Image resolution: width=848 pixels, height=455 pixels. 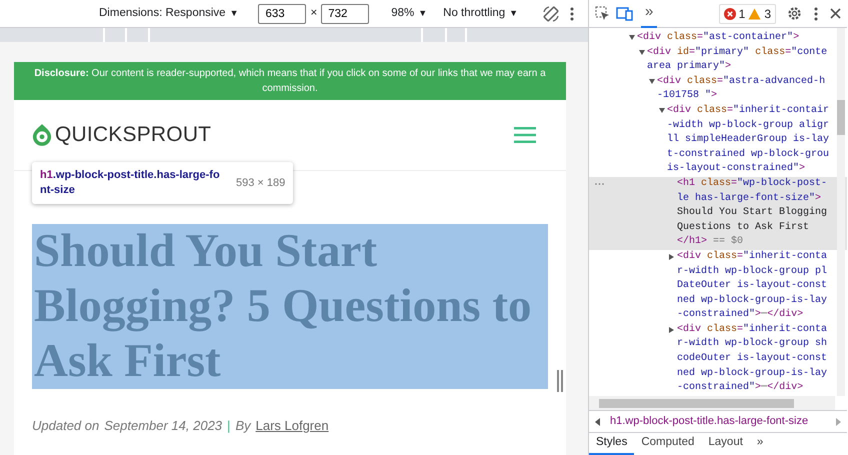 I want to click on tooltip-selector: h1.wp-block-post-title.has-large-font-size, so click(x=130, y=183).